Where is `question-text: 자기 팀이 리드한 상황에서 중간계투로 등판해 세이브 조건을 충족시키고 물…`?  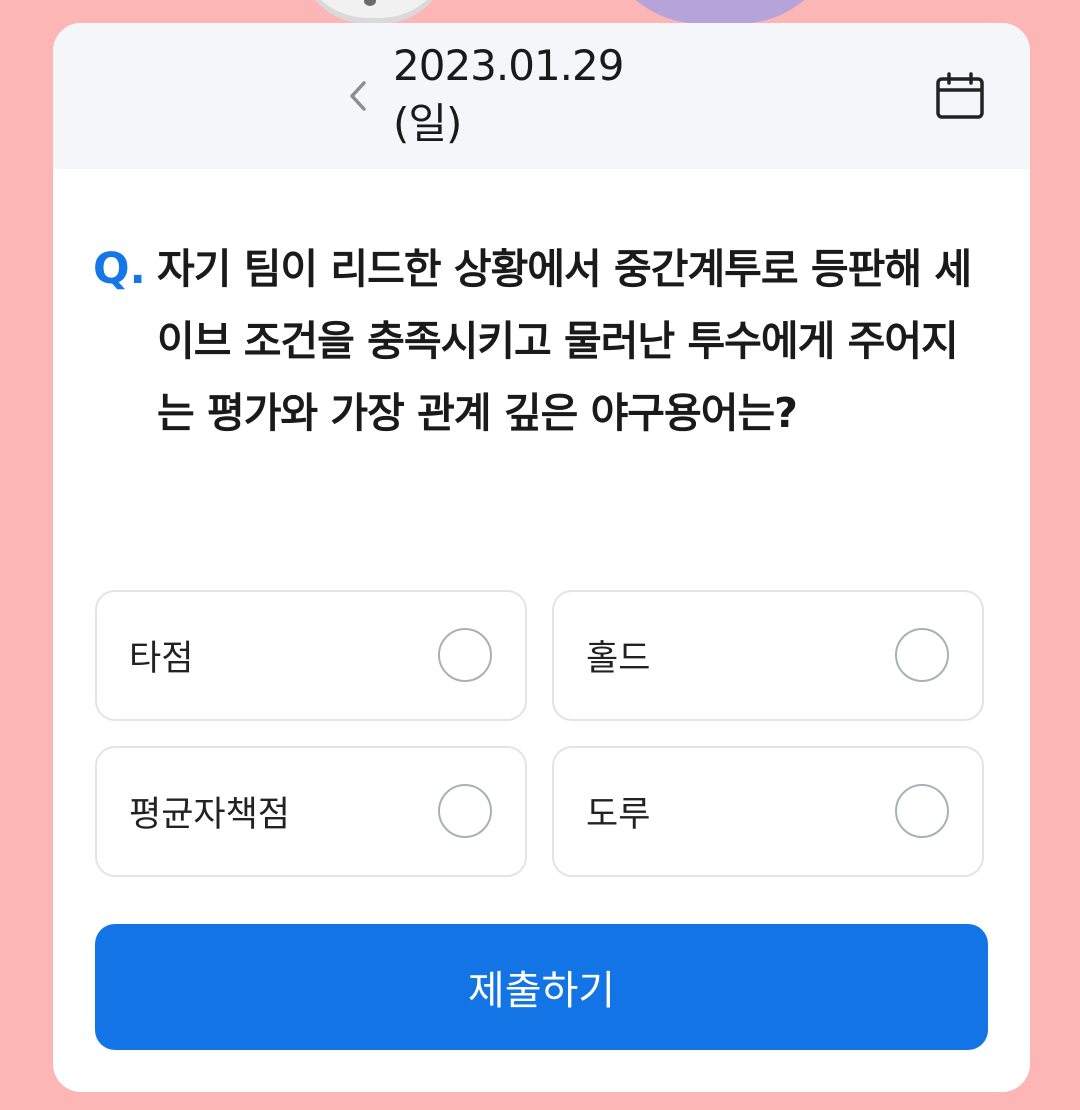
question-text: 자기 팀이 리드한 상황에서 중간계투로 등판해 세이브 조건을 충족시키고 물… is located at coordinates (564, 341).